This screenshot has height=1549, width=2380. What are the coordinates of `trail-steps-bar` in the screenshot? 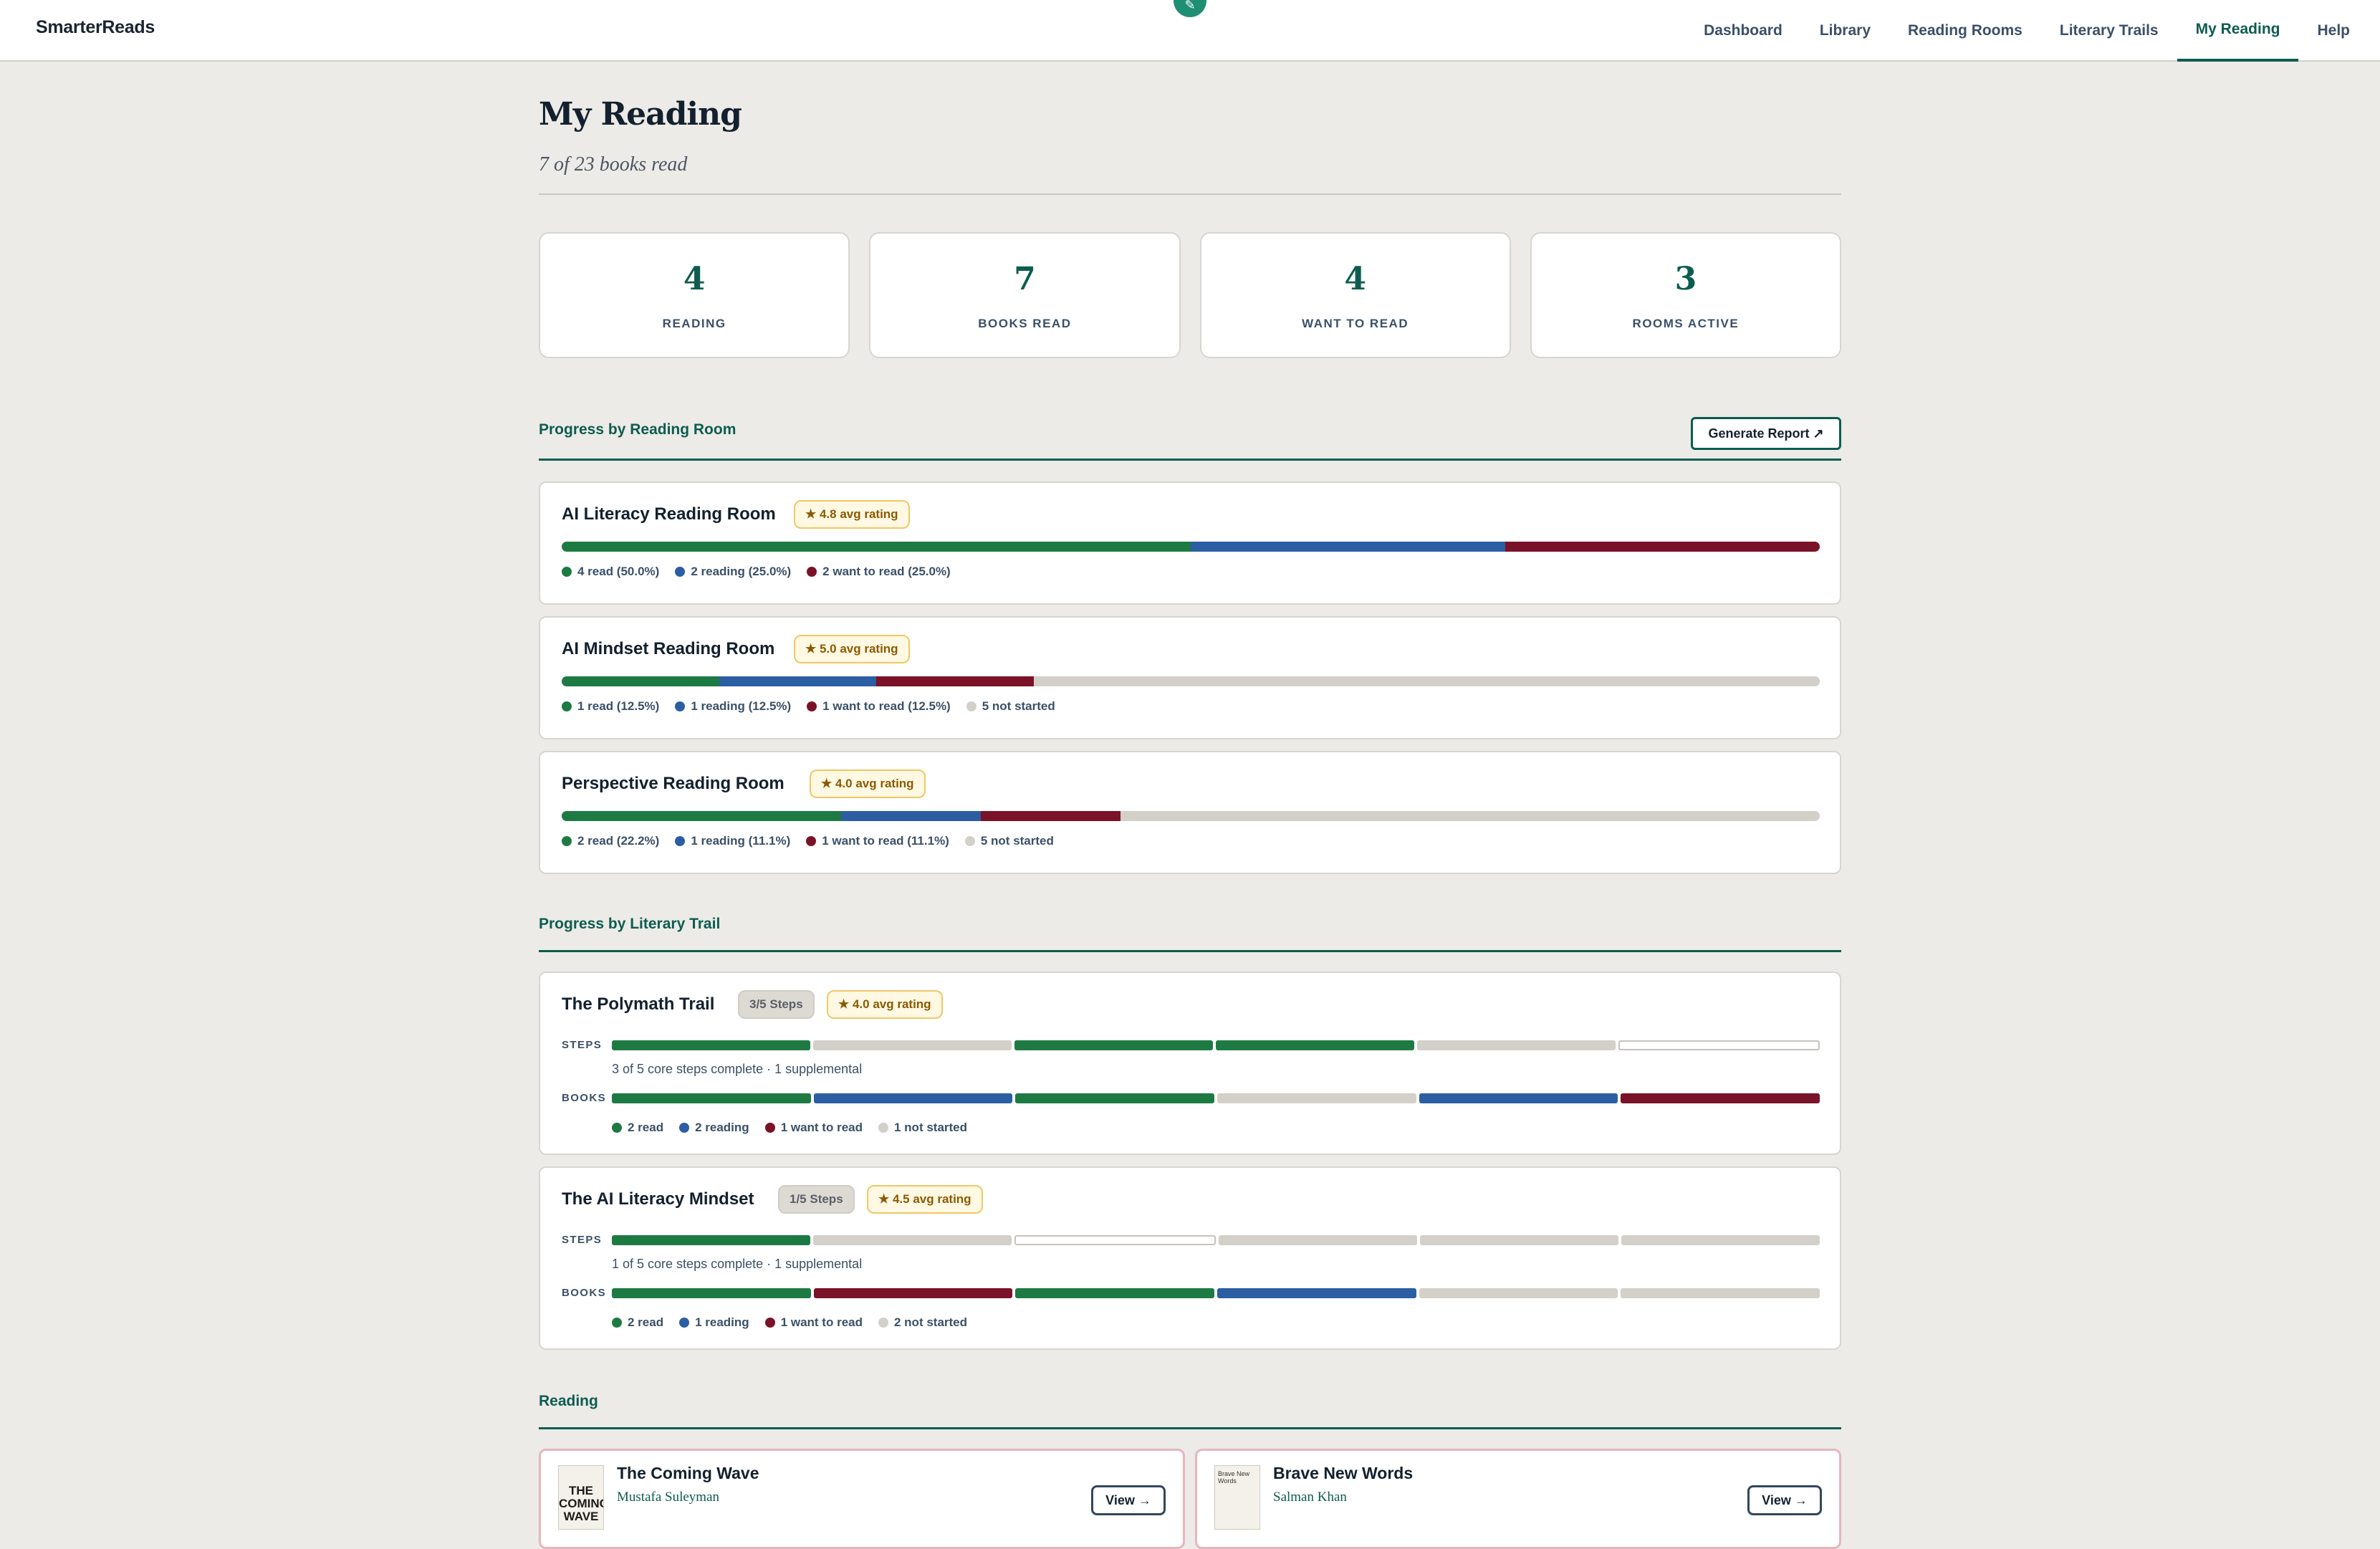 It's located at (1216, 1240).